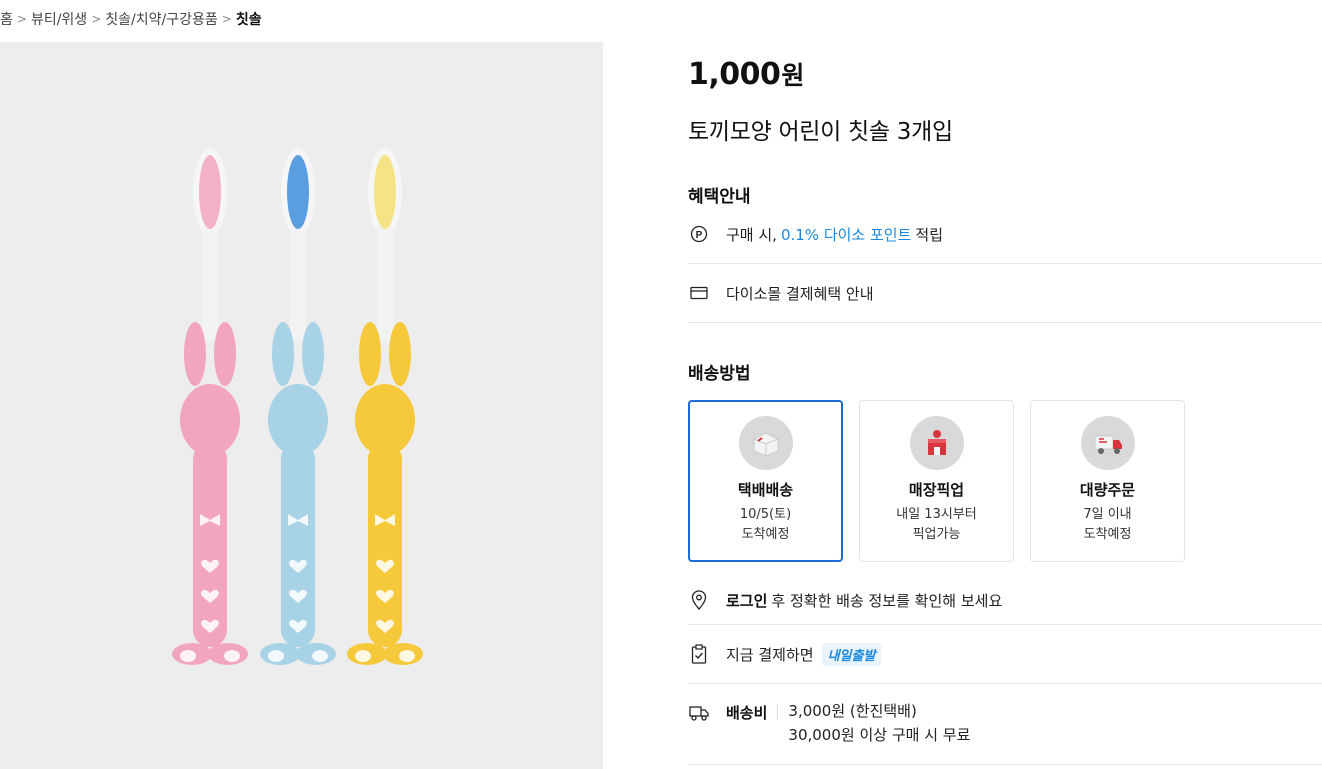 The width and height of the screenshot is (1322, 769). Describe the element at coordinates (248, 20) in the screenshot. I see `breadcrumb-current: 칫솔` at that location.